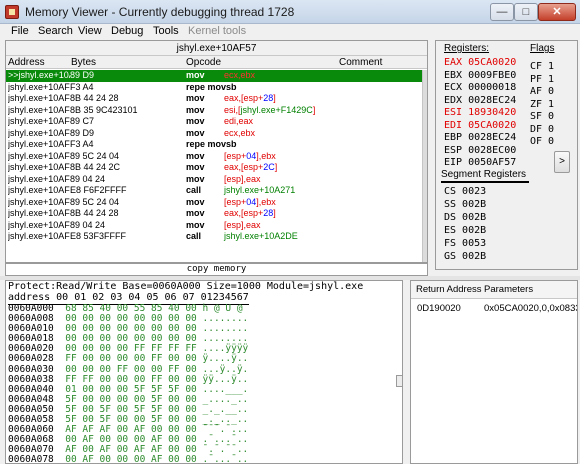  Describe the element at coordinates (226, 458) in the screenshot. I see `hex-ascii: .¯...¯..` at that location.